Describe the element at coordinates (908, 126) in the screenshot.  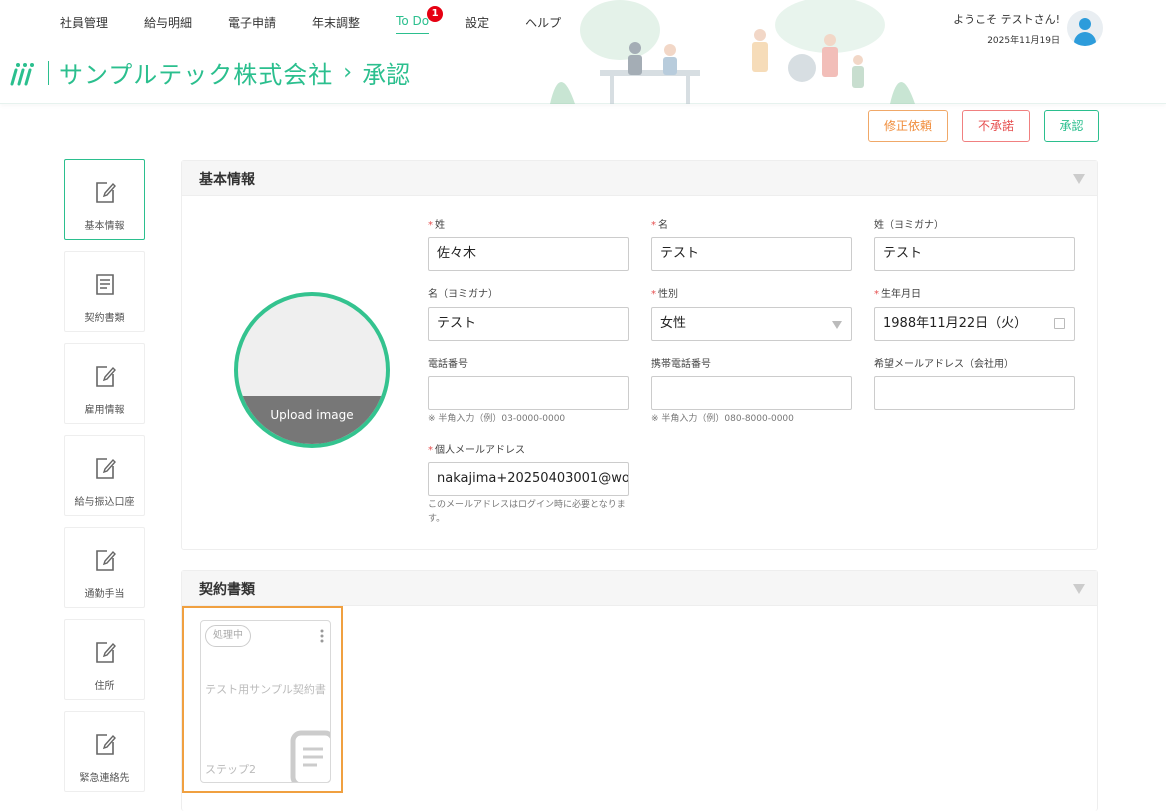
I see `request-fix-button: 修正依頼` at that location.